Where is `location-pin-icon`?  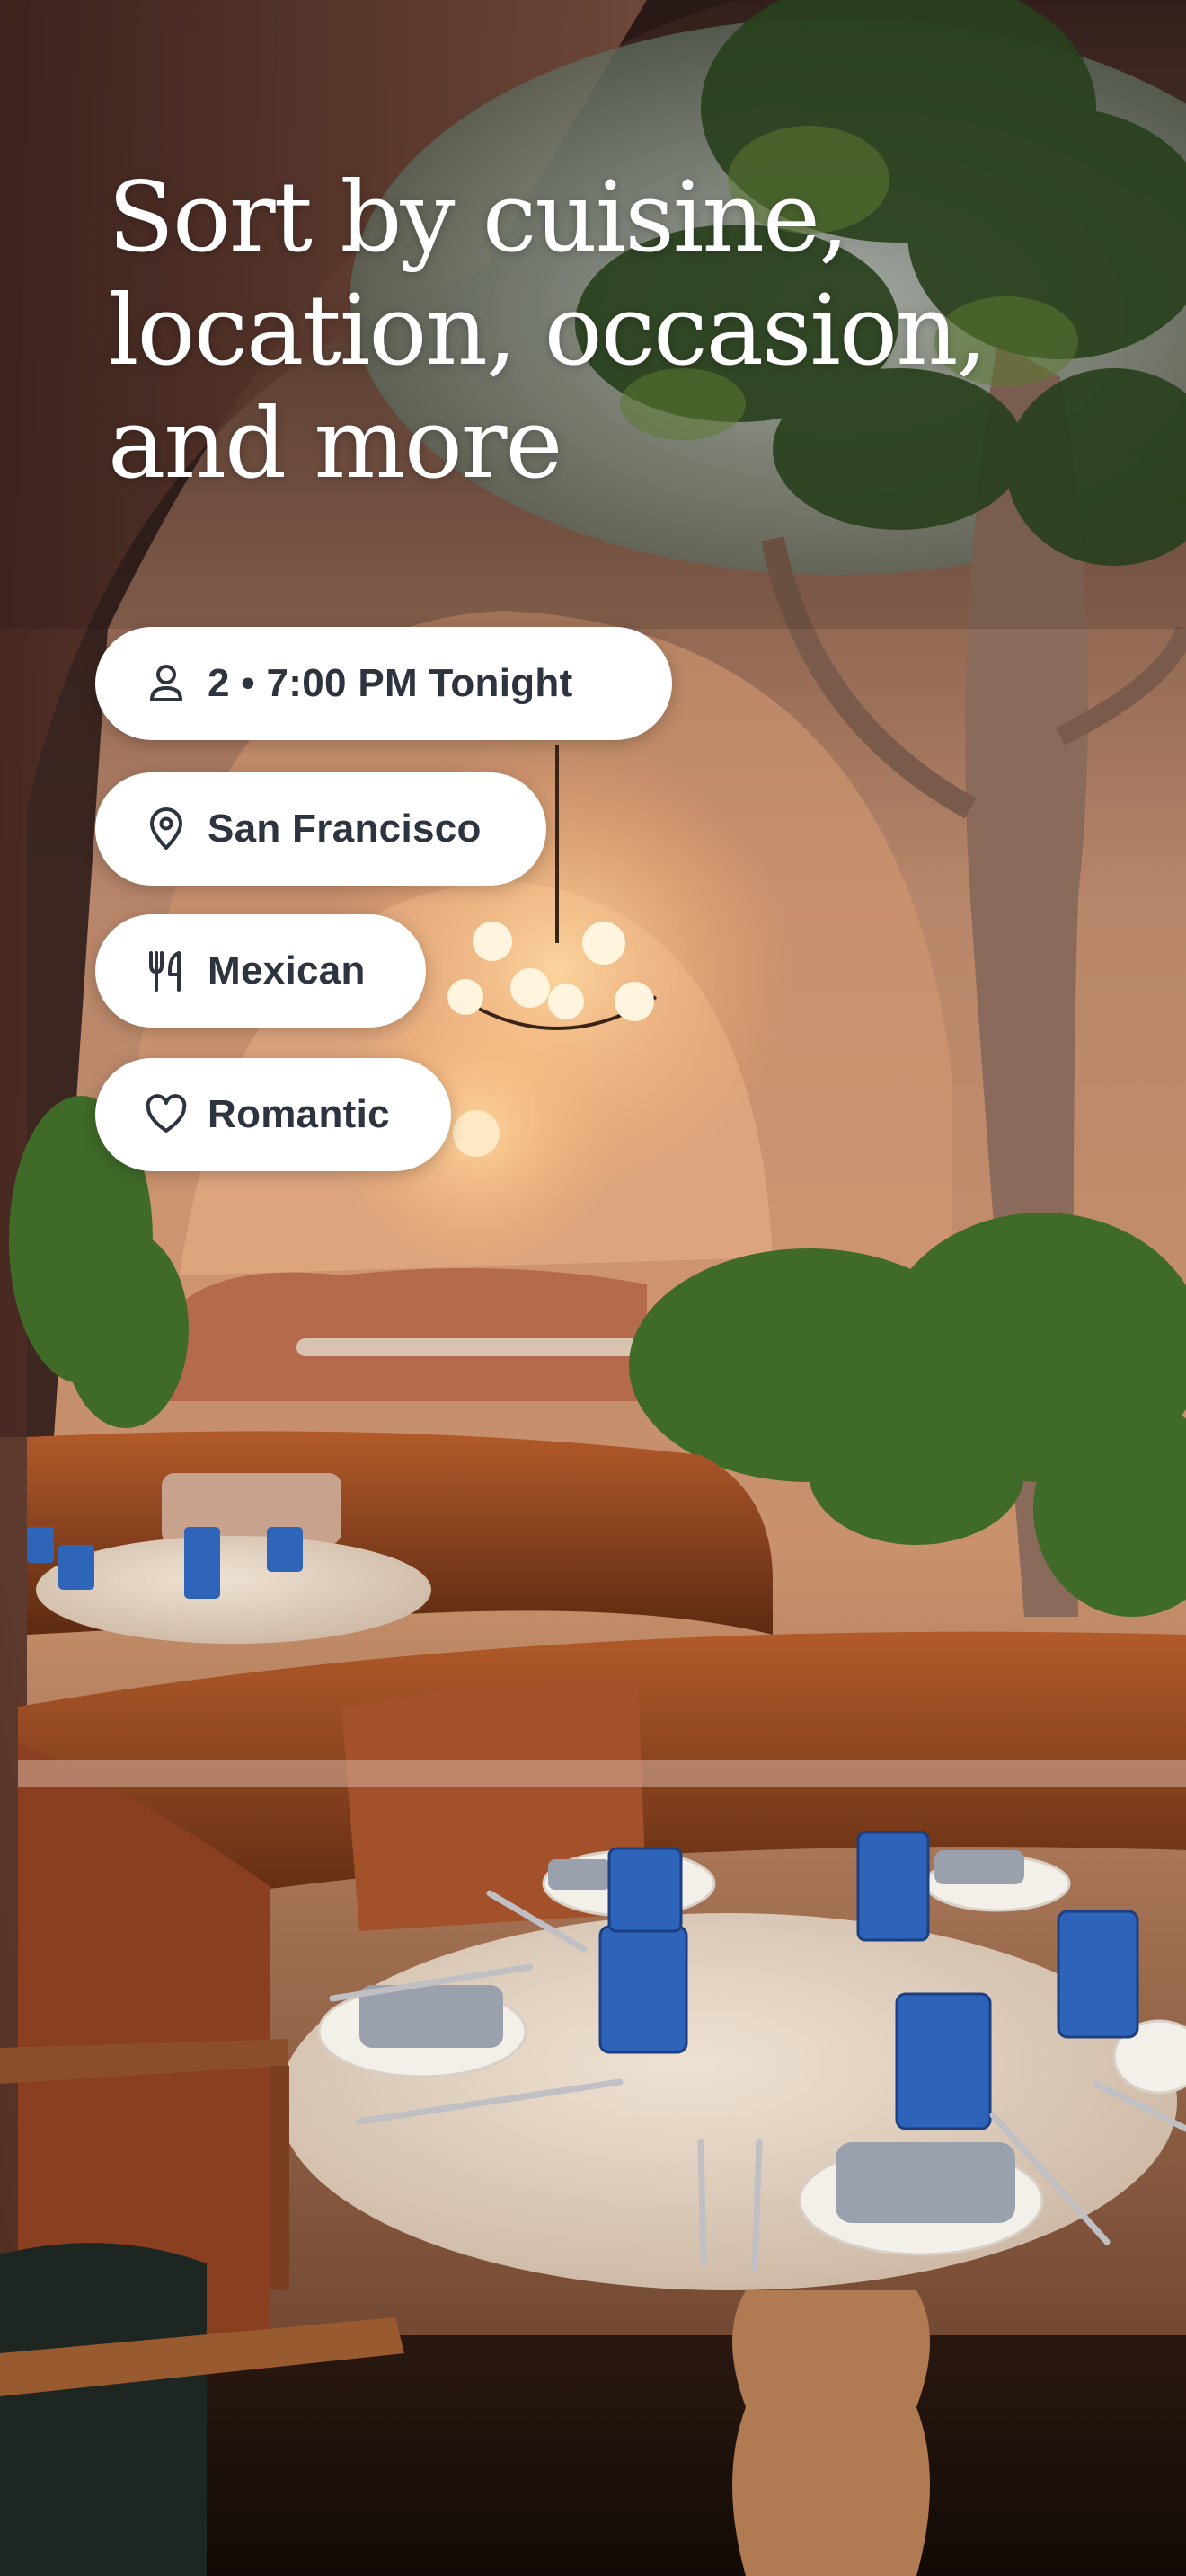
location-pin-icon is located at coordinates (166, 829).